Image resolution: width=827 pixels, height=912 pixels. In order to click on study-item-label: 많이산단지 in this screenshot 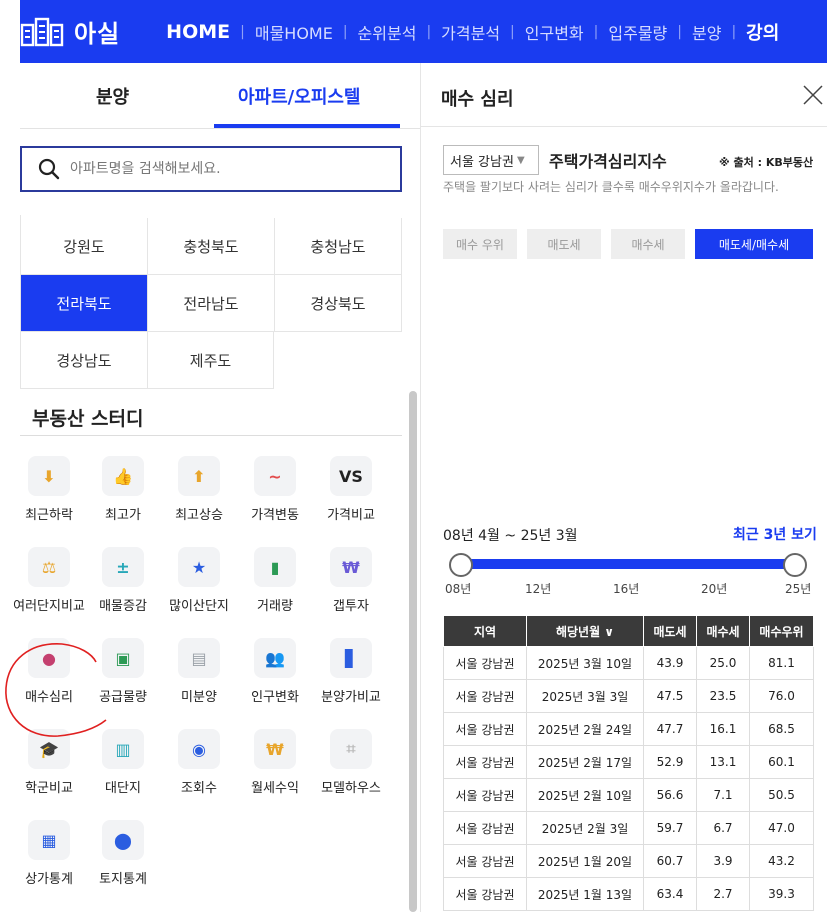, I will do `click(199, 606)`.